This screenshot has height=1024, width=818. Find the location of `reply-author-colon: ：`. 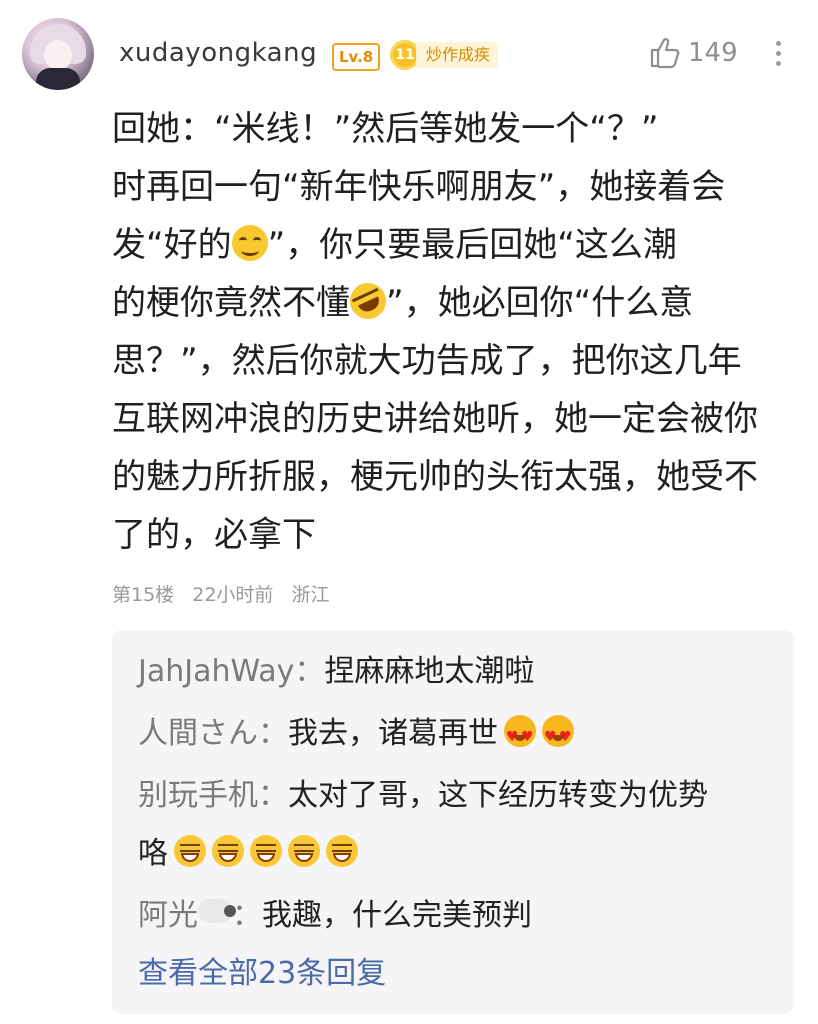

reply-author-colon: ： is located at coordinates (247, 915).